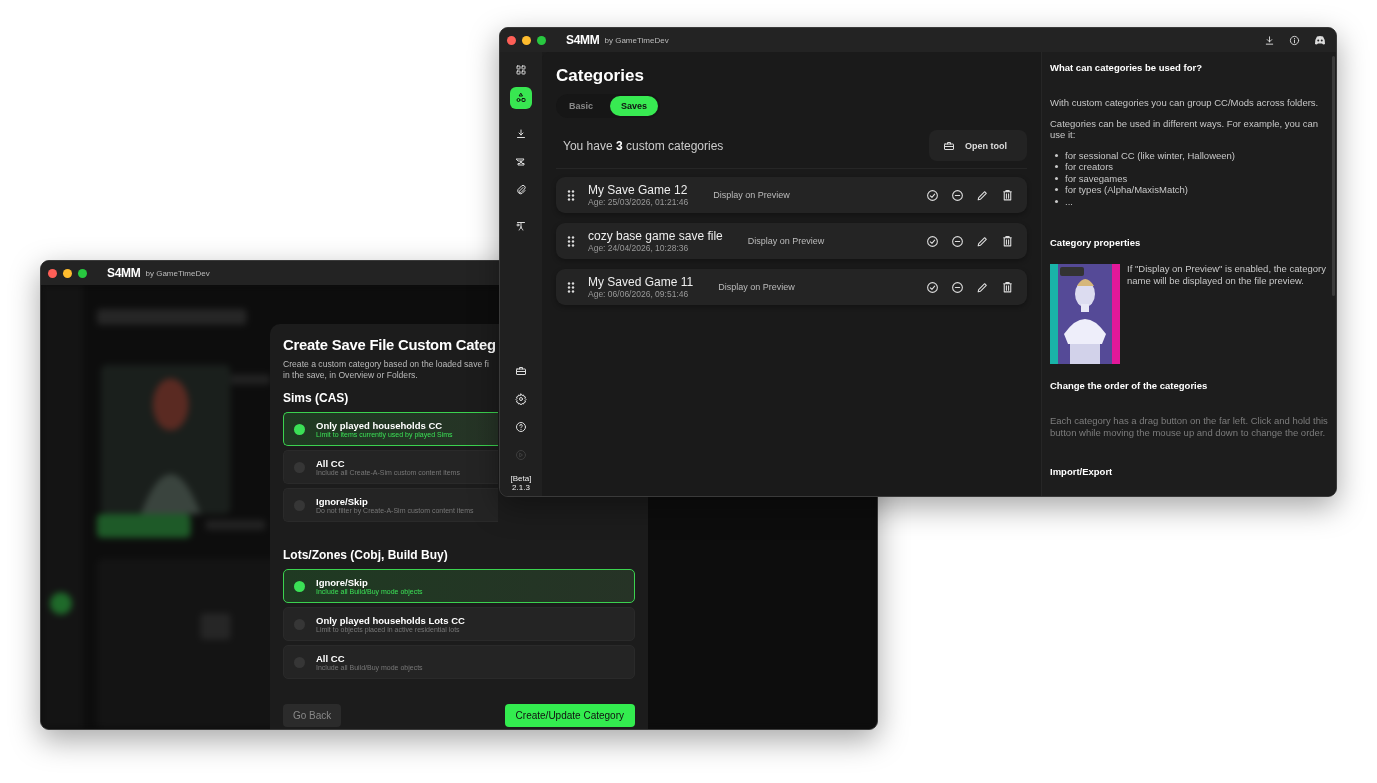 The width and height of the screenshot is (1377, 783). What do you see at coordinates (1096, 178) in the screenshot?
I see `list-item: for savegames` at bounding box center [1096, 178].